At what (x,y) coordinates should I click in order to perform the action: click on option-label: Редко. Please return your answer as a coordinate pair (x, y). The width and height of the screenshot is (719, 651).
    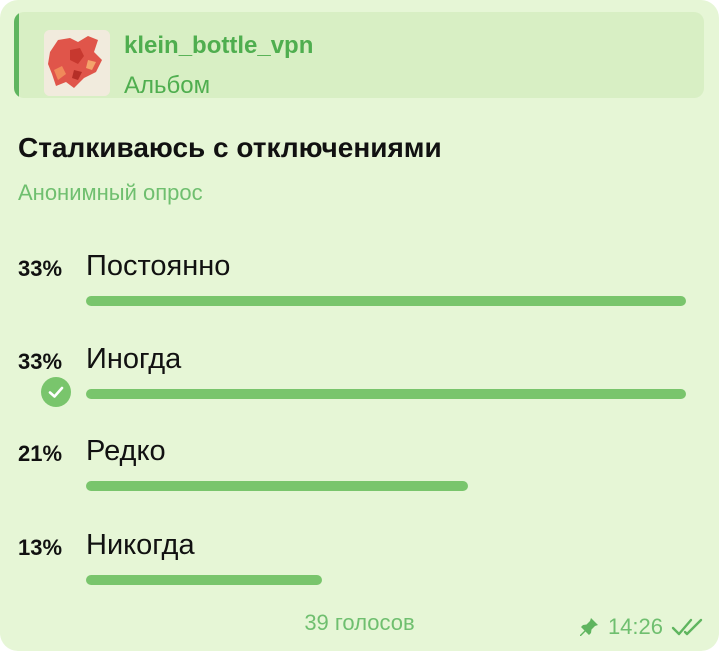
    Looking at the image, I should click on (126, 451).